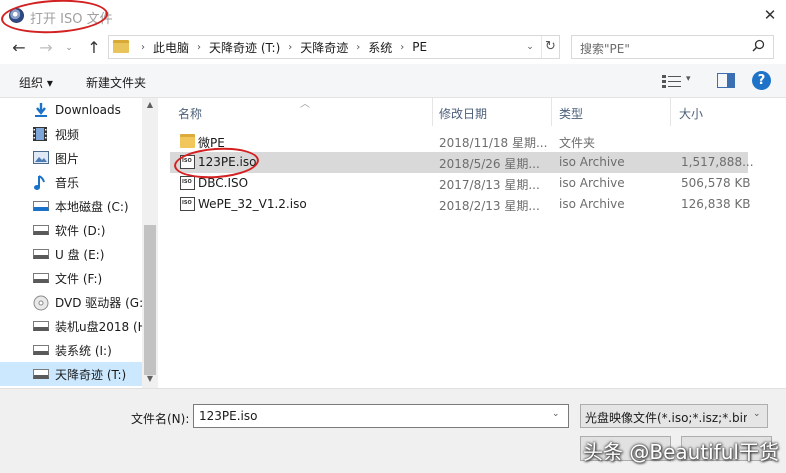 The image size is (786, 473). What do you see at coordinates (80, 254) in the screenshot?
I see `nav-item-label: U 盘 (E:)` at bounding box center [80, 254].